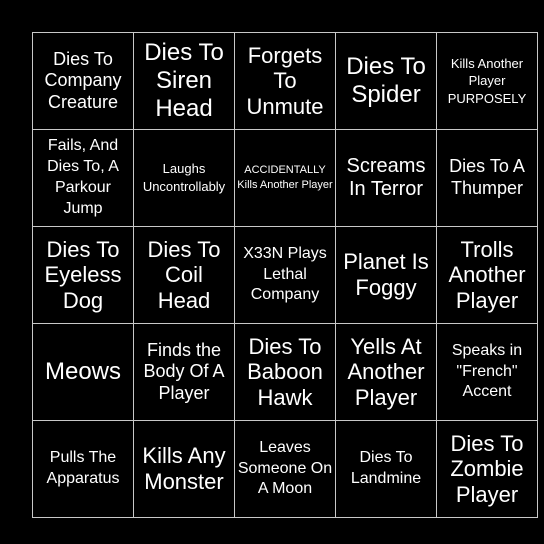 The image size is (544, 544). I want to click on bingo-cell: Dies To Landmine, so click(386, 469).